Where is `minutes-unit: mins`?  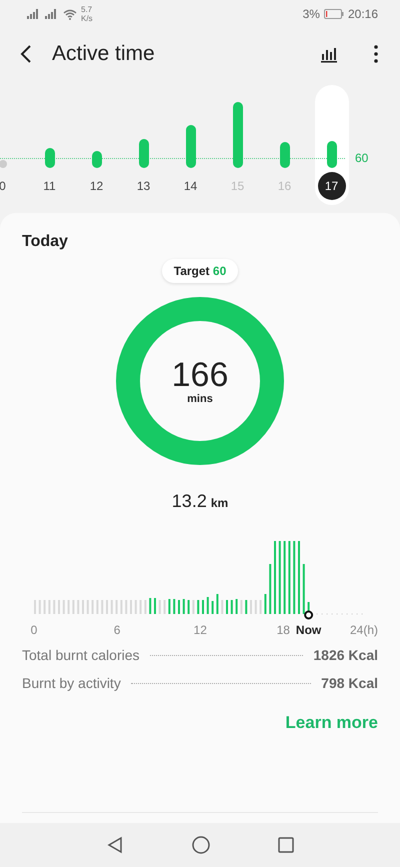
minutes-unit: mins is located at coordinates (200, 399).